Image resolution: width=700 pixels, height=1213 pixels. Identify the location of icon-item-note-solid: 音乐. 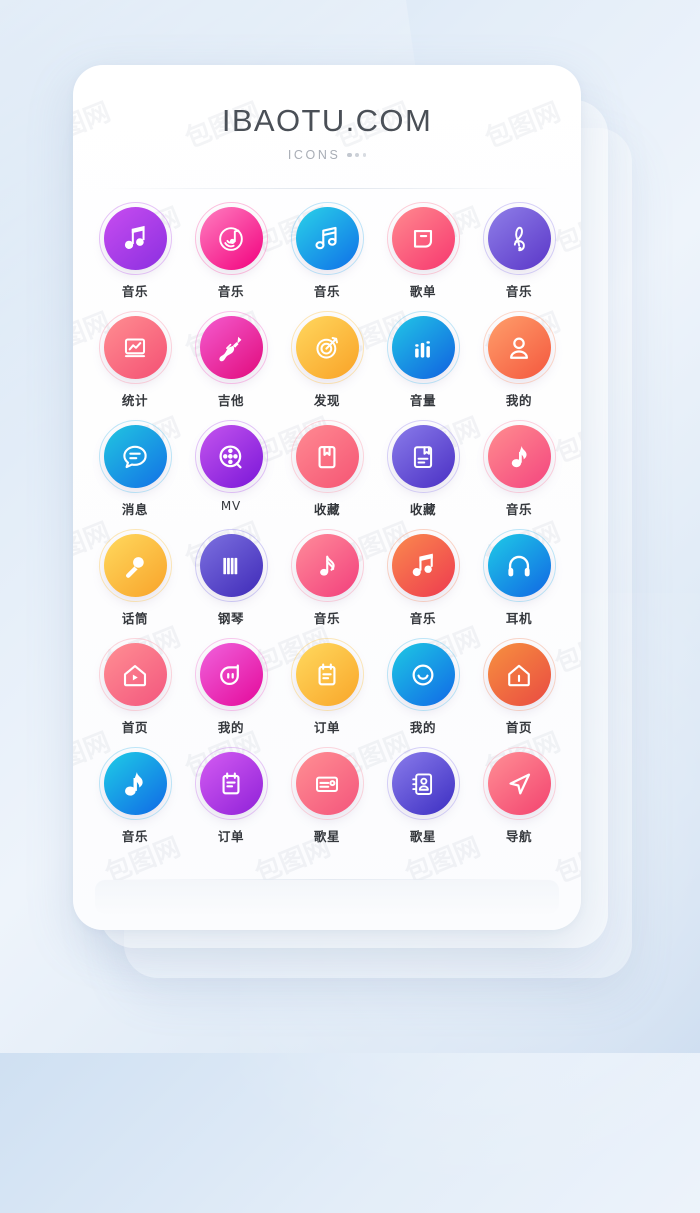
(135, 796).